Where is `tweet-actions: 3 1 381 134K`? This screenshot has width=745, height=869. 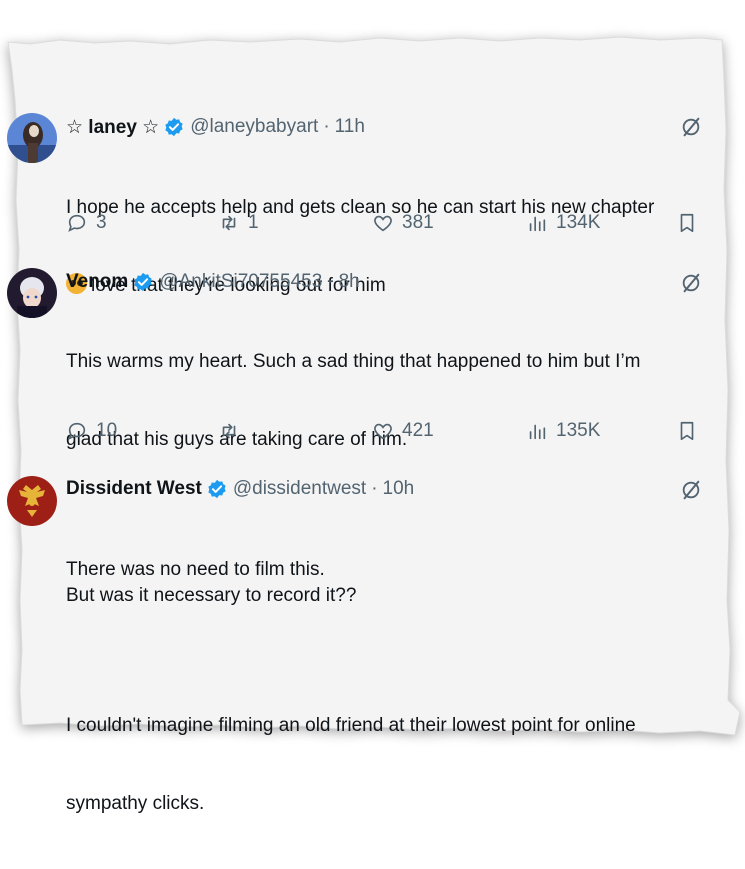 tweet-actions: 3 1 381 134K is located at coordinates (386, 223).